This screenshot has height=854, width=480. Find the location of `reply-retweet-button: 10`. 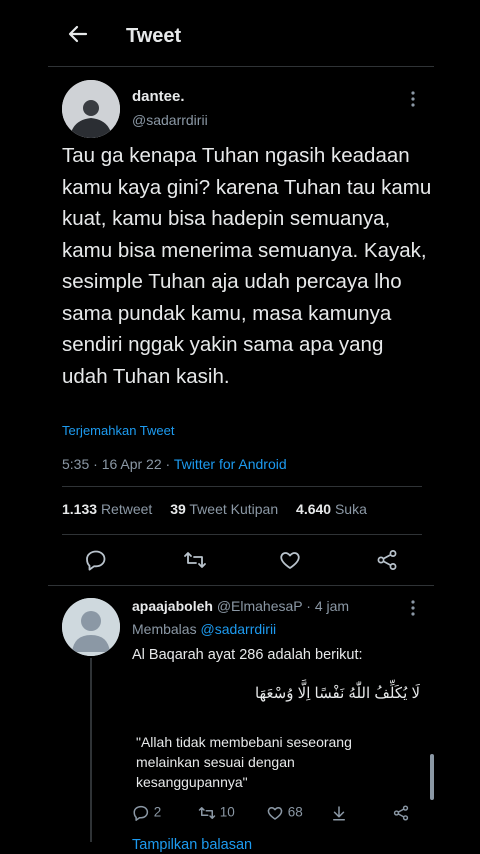

reply-retweet-button: 10 is located at coordinates (216, 813).